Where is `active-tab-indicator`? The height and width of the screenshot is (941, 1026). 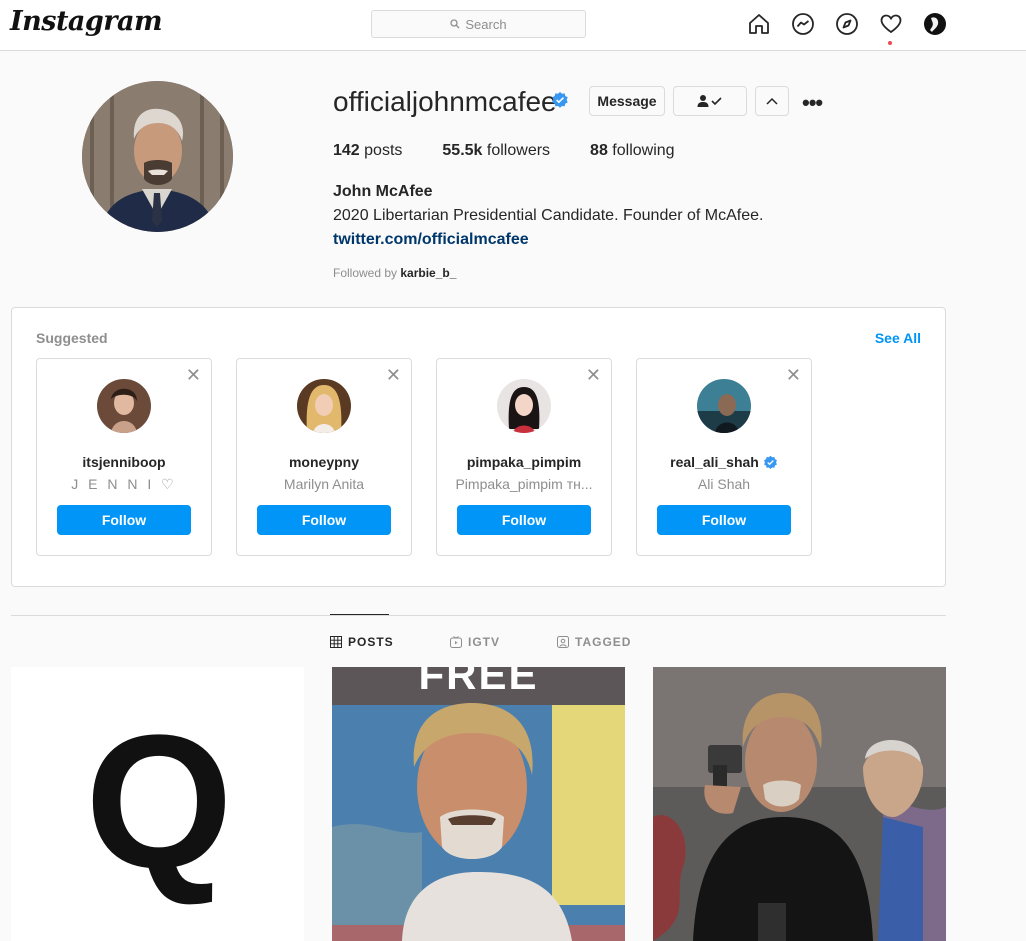
active-tab-indicator is located at coordinates (359, 614).